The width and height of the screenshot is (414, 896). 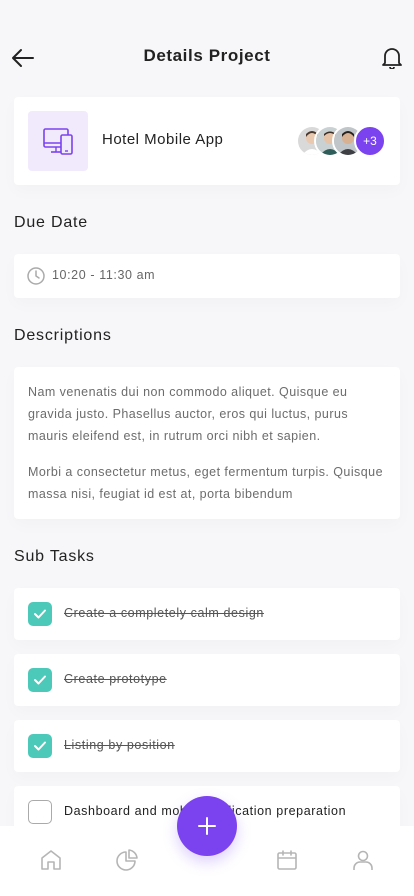 I want to click on home-icon, so click(x=51, y=860).